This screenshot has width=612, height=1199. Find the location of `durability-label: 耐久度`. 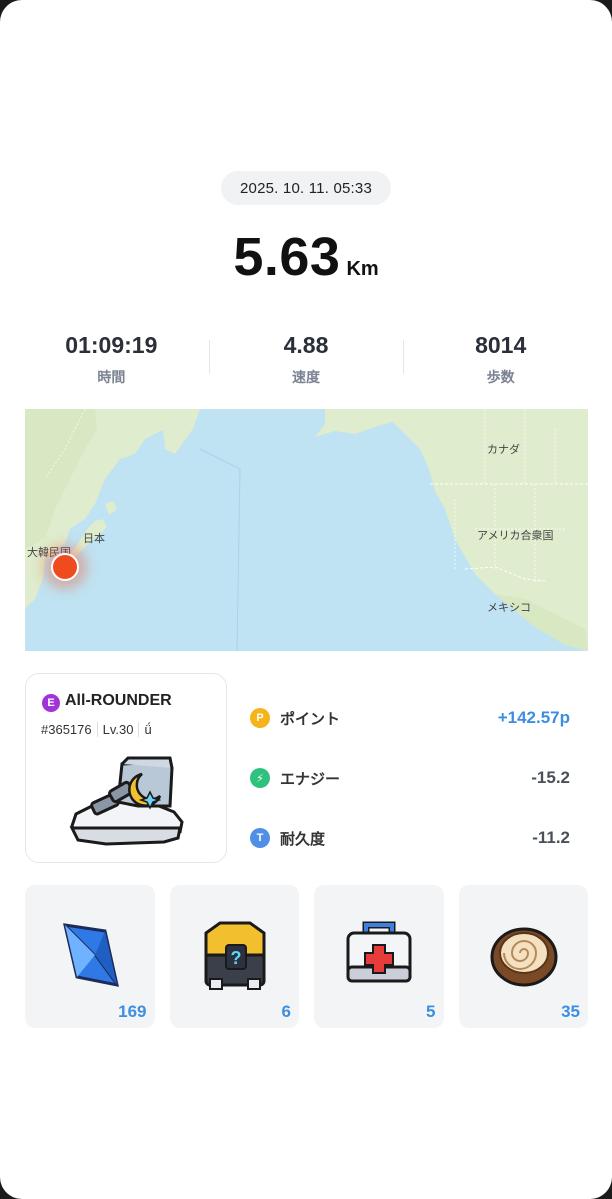

durability-label: 耐久度 is located at coordinates (303, 839).